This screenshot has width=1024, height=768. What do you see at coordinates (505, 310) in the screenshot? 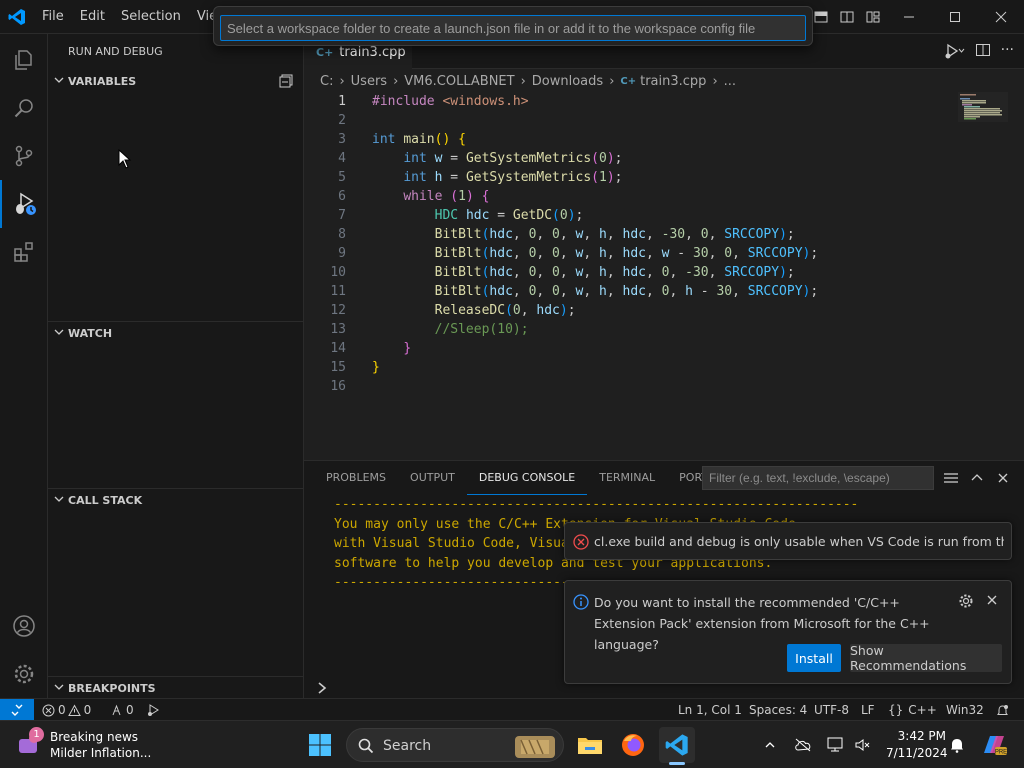
I see `code-text: ReleaseDC(0, hdc);` at bounding box center [505, 310].